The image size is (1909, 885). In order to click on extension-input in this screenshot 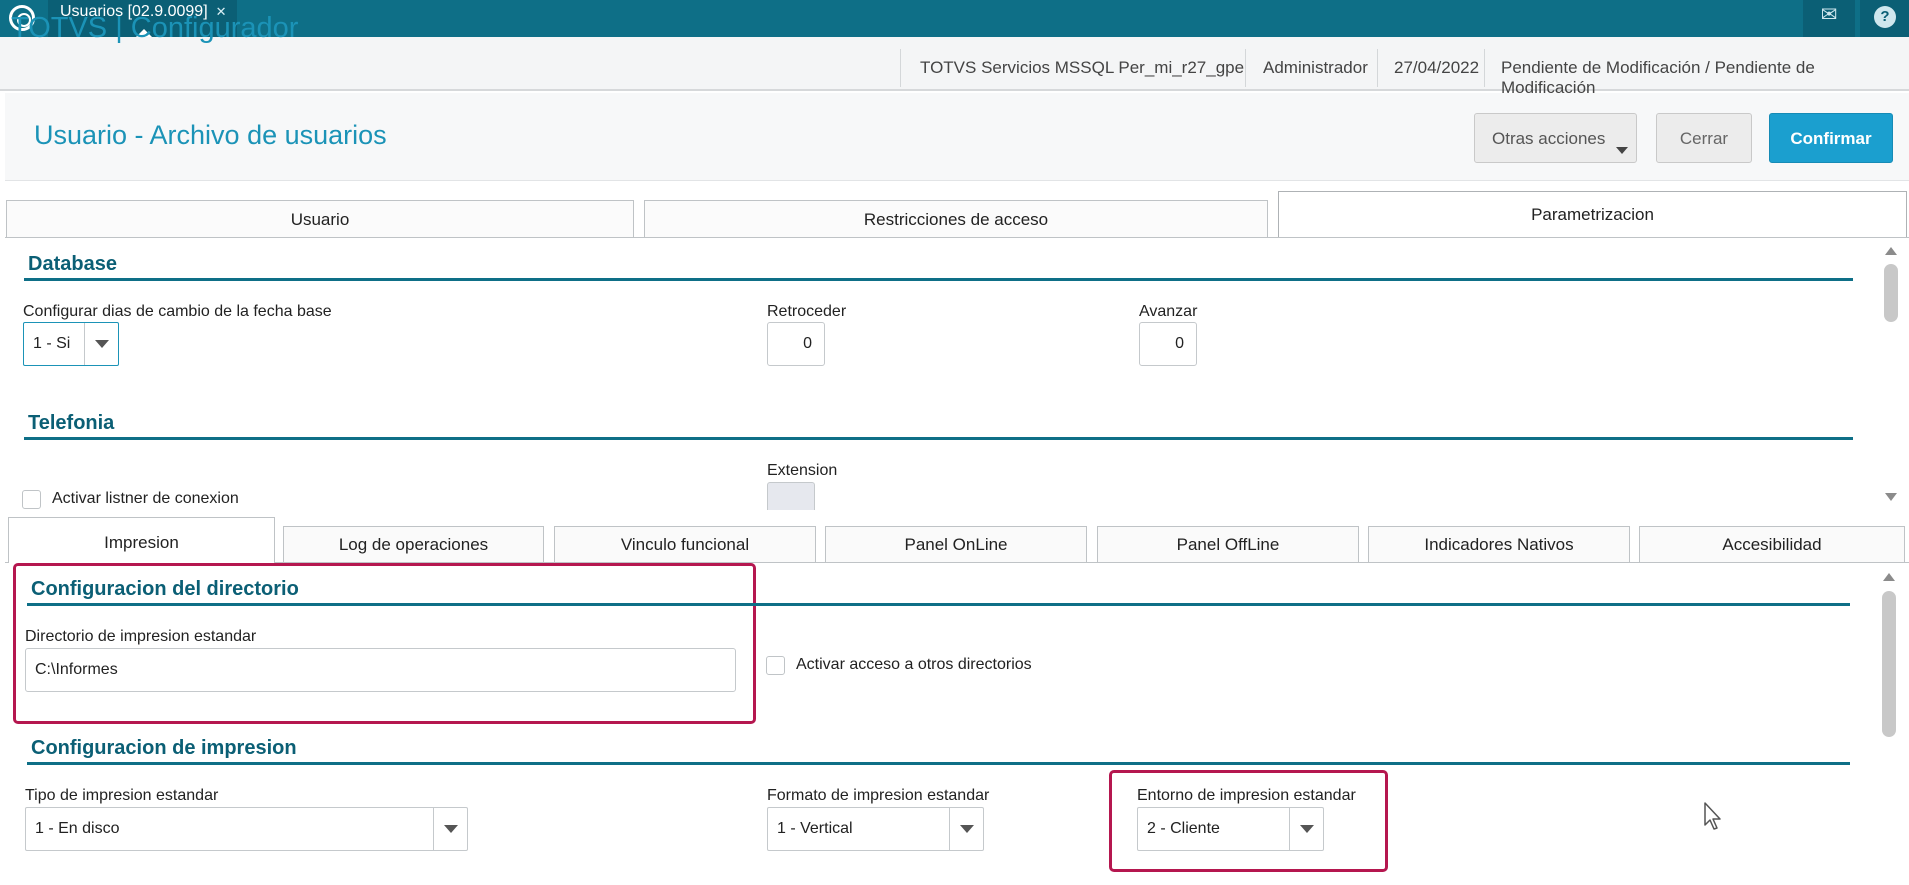, I will do `click(791, 496)`.